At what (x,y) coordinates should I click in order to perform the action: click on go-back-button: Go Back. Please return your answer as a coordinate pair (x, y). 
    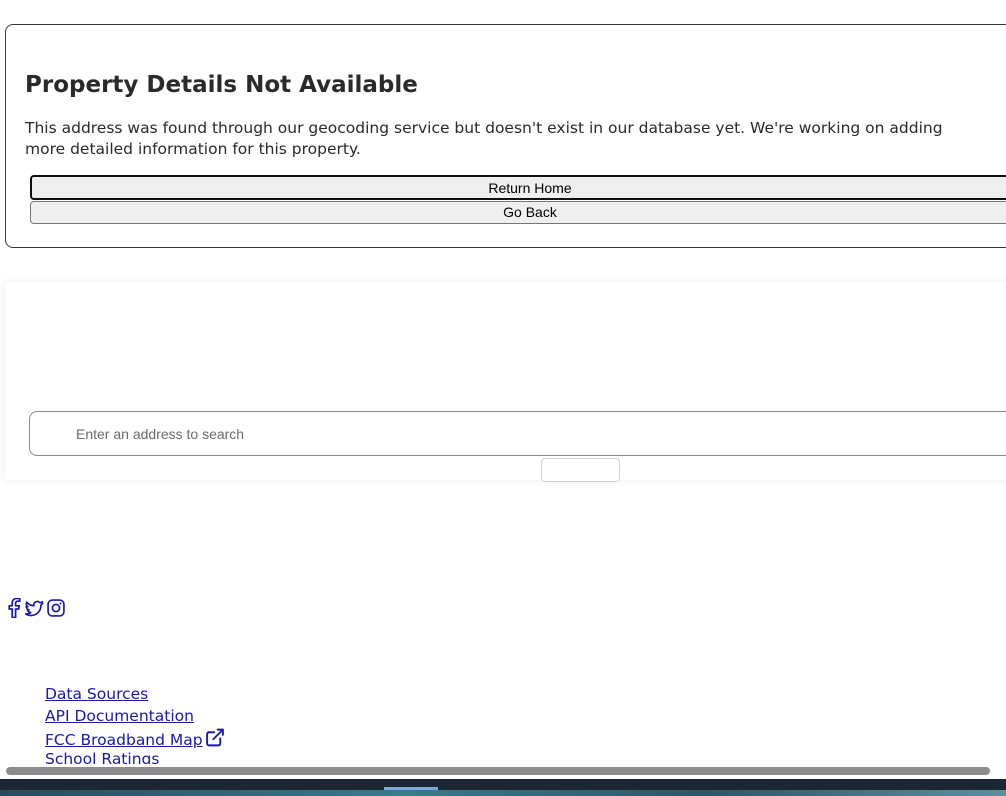
    Looking at the image, I should click on (518, 212).